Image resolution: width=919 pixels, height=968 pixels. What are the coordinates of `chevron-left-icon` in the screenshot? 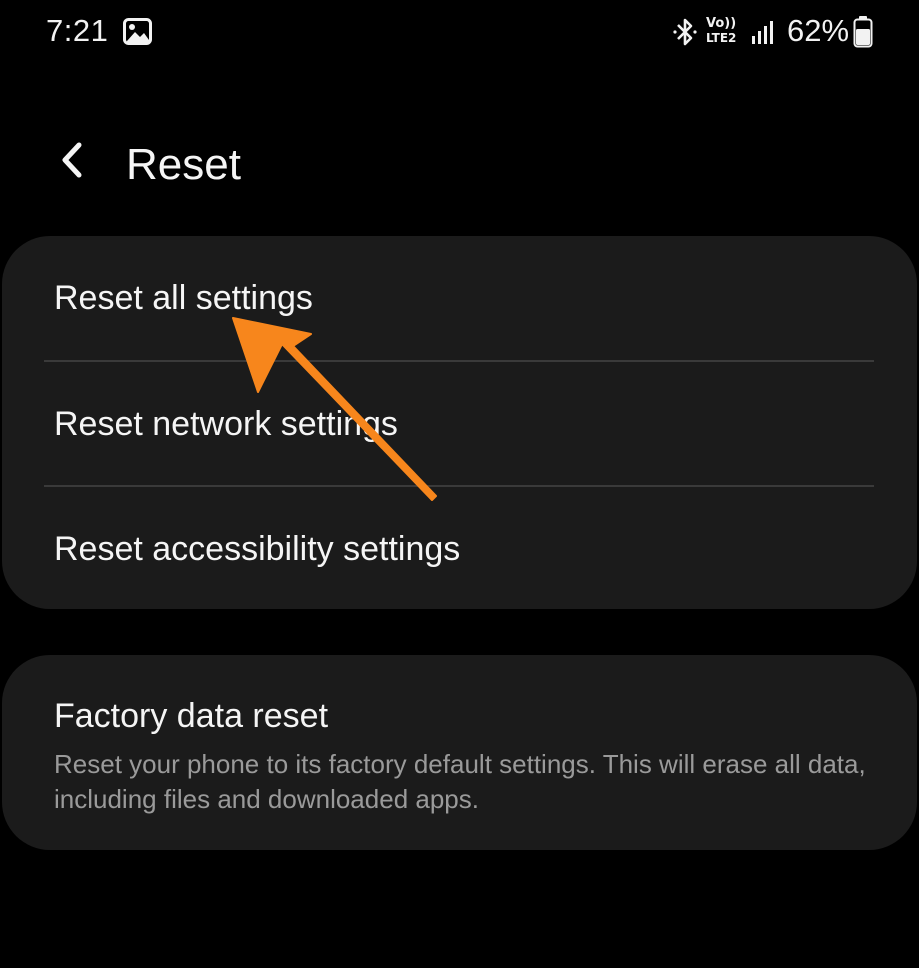 It's located at (72, 160).